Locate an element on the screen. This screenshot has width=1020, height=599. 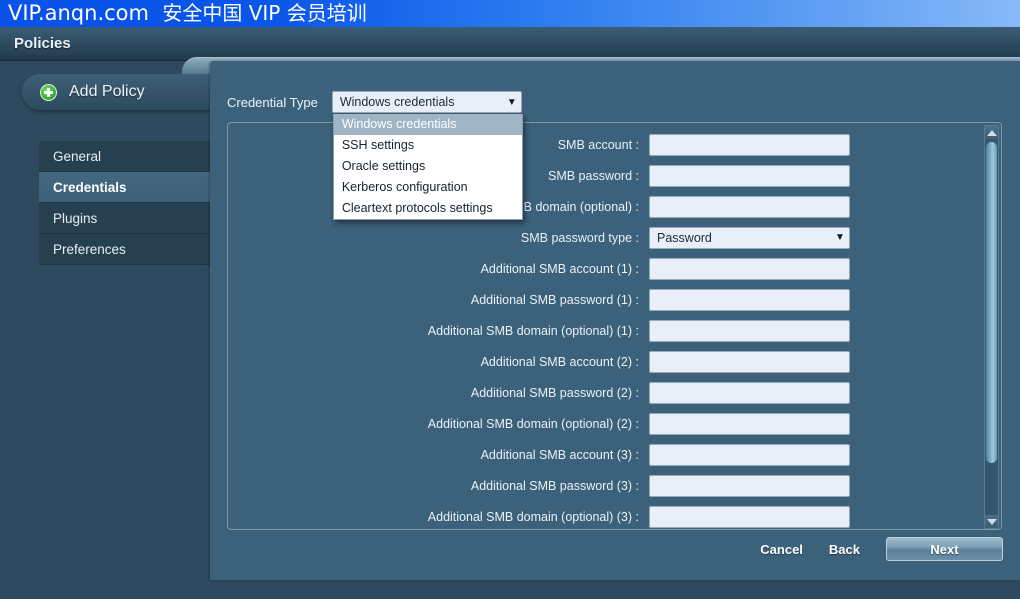
vertical-scrollbar is located at coordinates (991, 327).